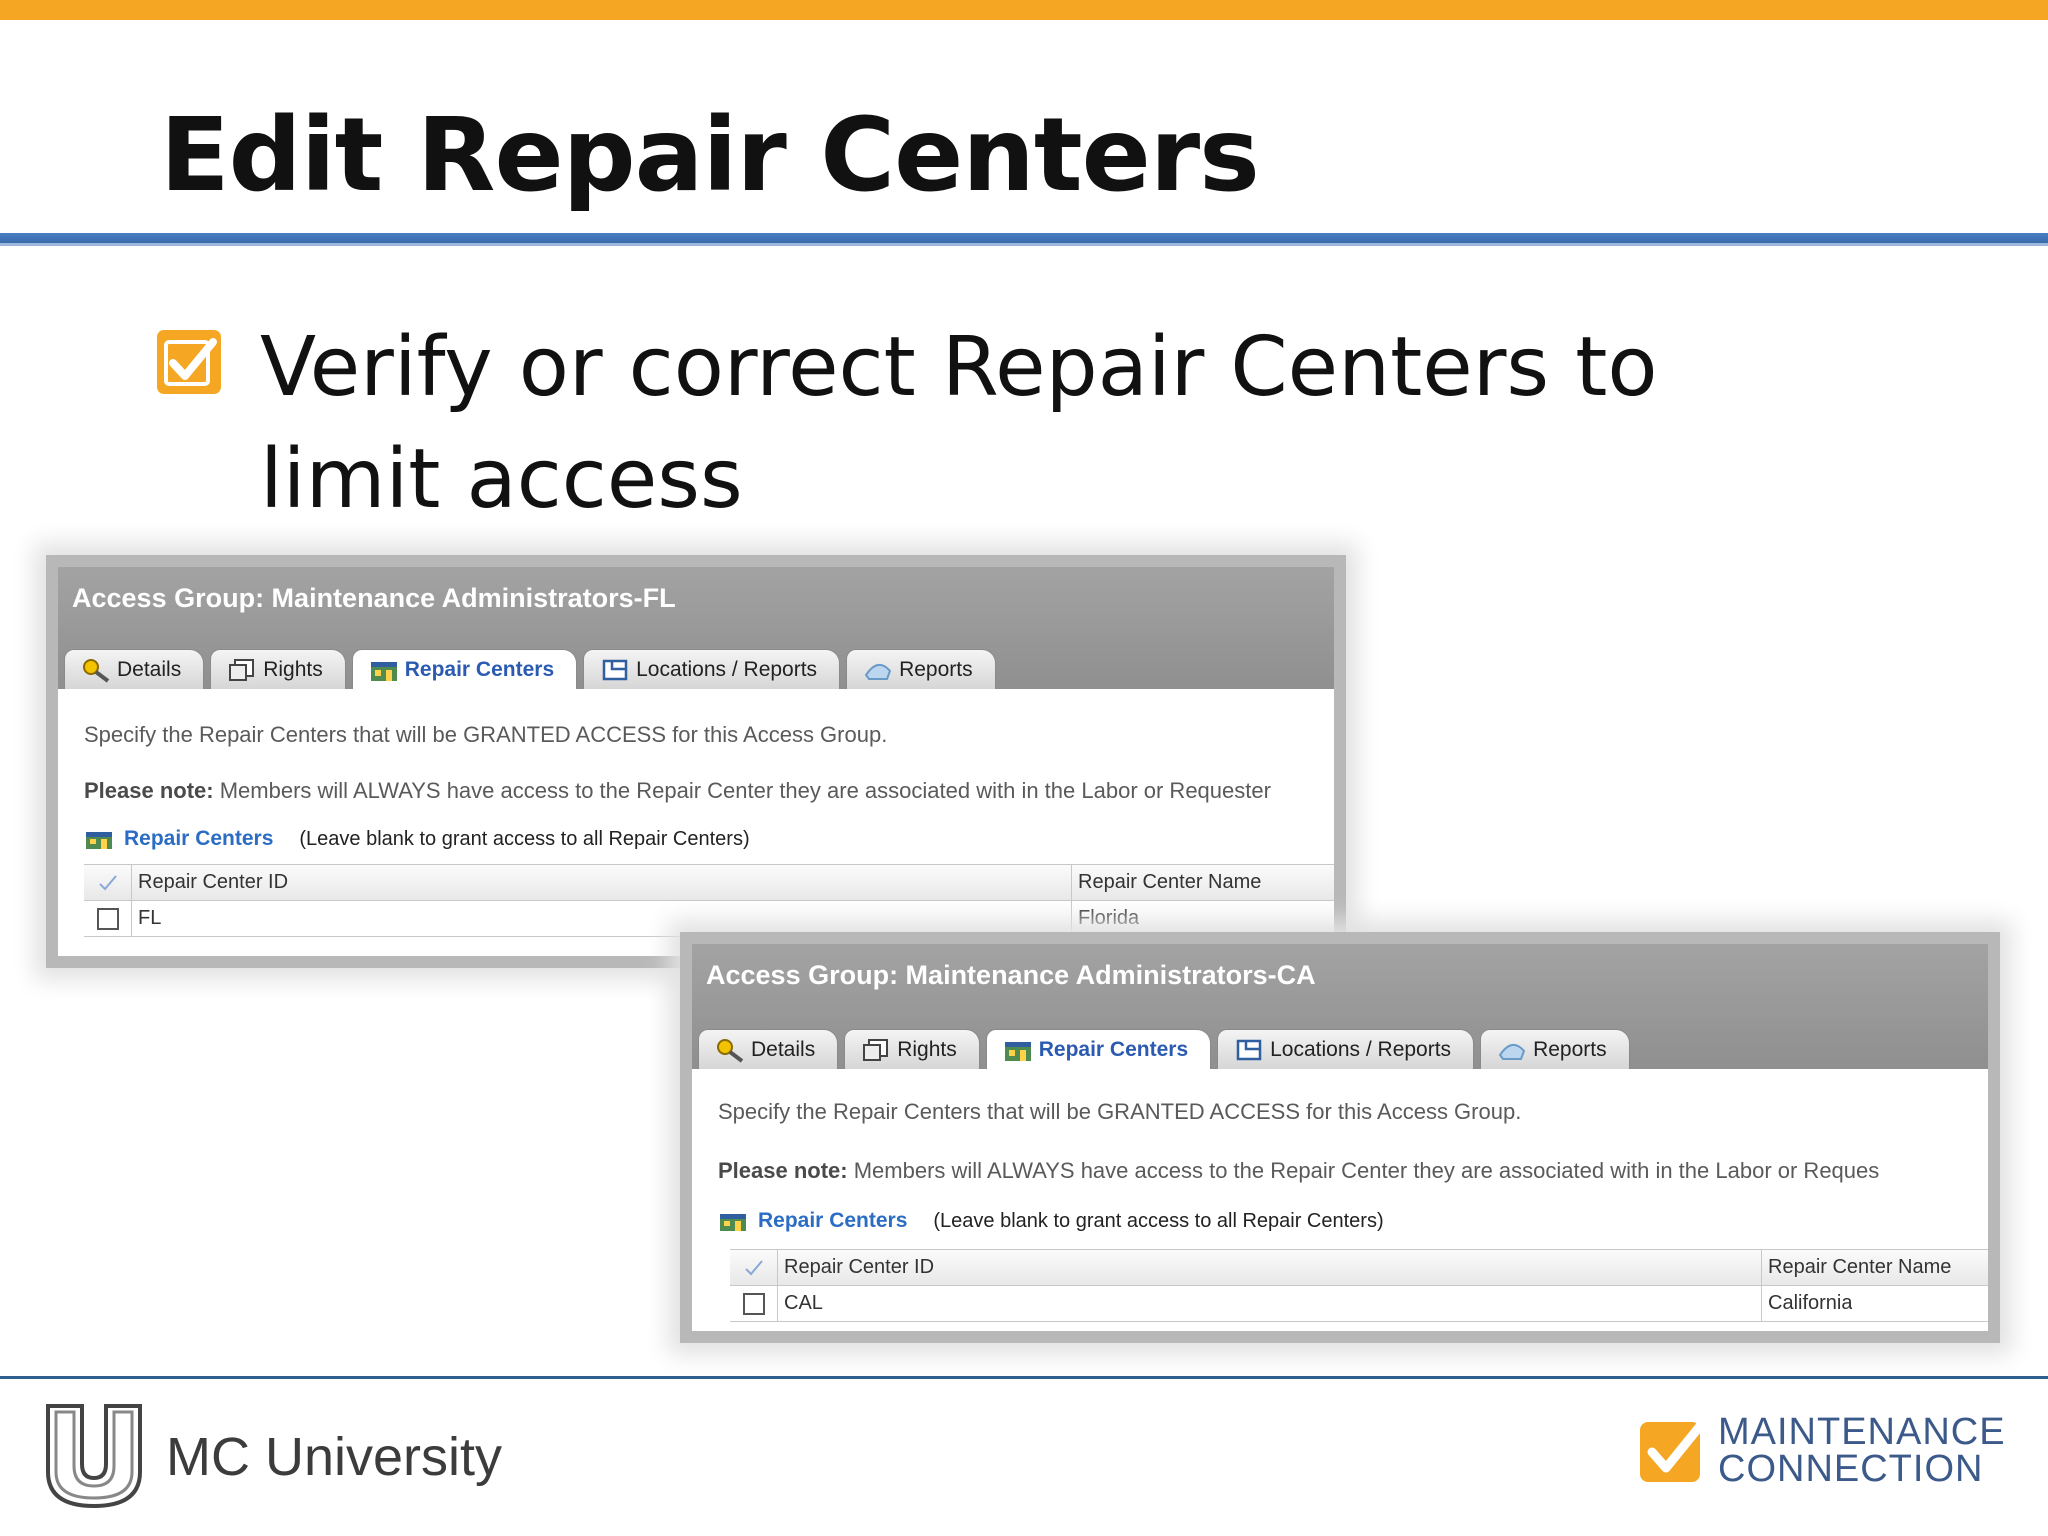 The width and height of the screenshot is (2048, 1536). What do you see at coordinates (1024, 239) in the screenshot?
I see `title-divider` at bounding box center [1024, 239].